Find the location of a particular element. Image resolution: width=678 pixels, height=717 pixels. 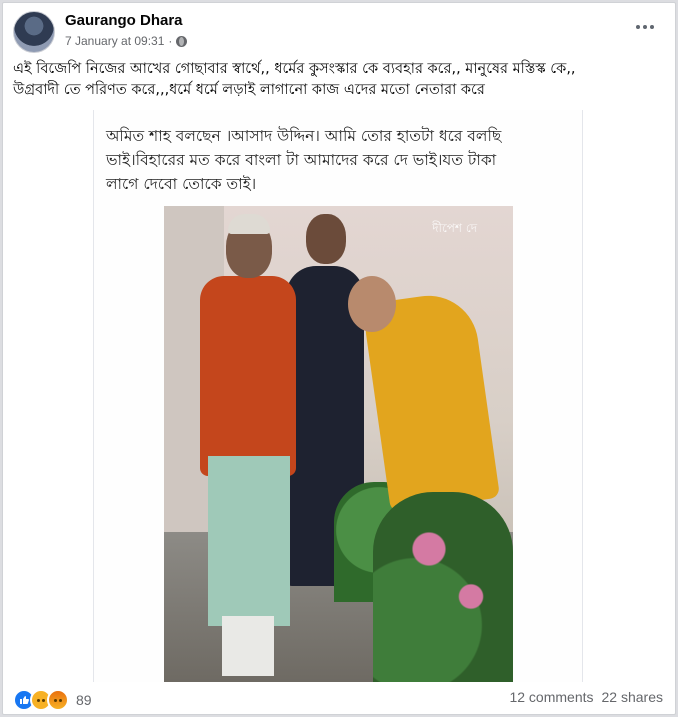

engagement-counts: 12 comments 22 shares is located at coordinates (586, 697).